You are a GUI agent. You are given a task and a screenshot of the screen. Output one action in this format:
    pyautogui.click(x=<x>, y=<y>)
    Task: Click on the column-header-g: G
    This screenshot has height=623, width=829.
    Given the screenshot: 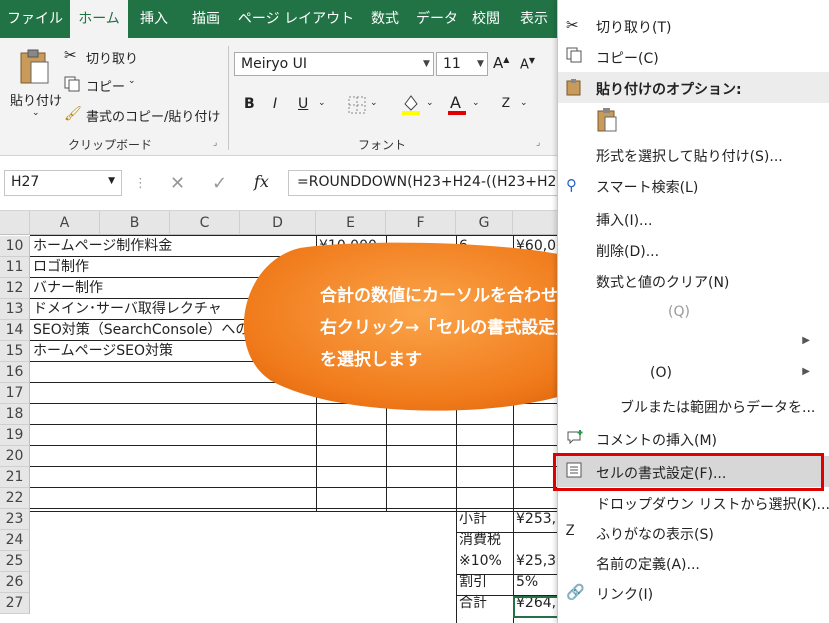 What is the action you would take?
    pyautogui.click(x=484, y=223)
    